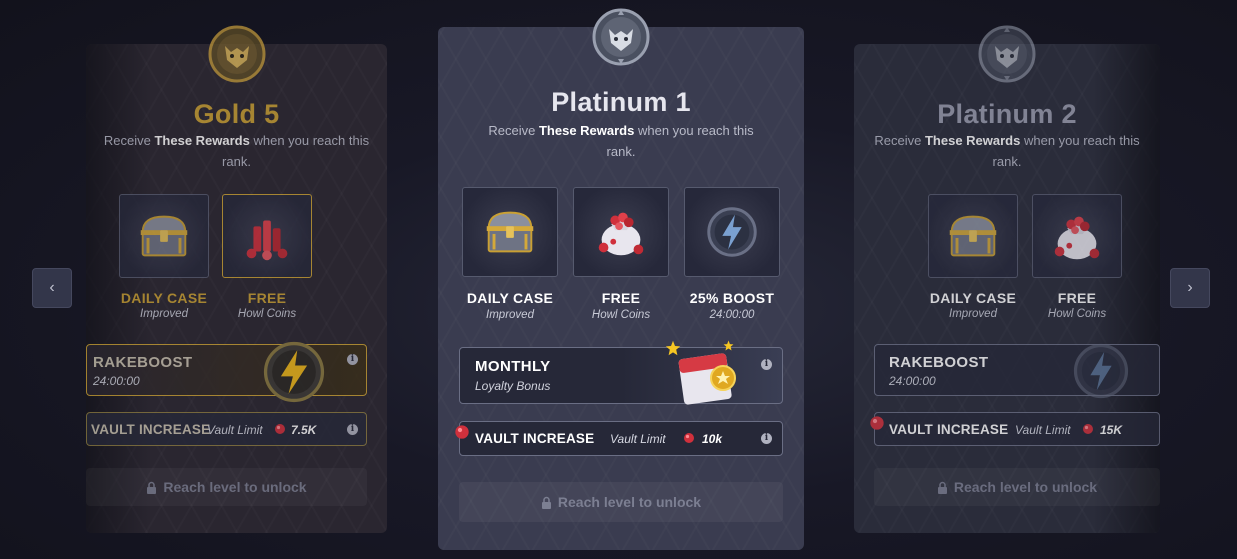 The image size is (1237, 559). I want to click on vault-increase-row: VAULT INCREASE Vault Limit 10k i, so click(621, 438).